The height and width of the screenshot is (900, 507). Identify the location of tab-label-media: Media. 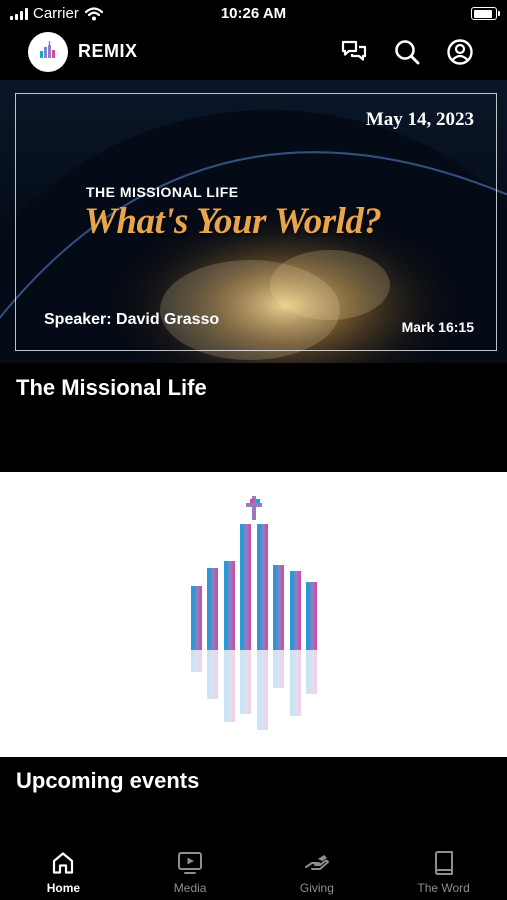
(190, 888).